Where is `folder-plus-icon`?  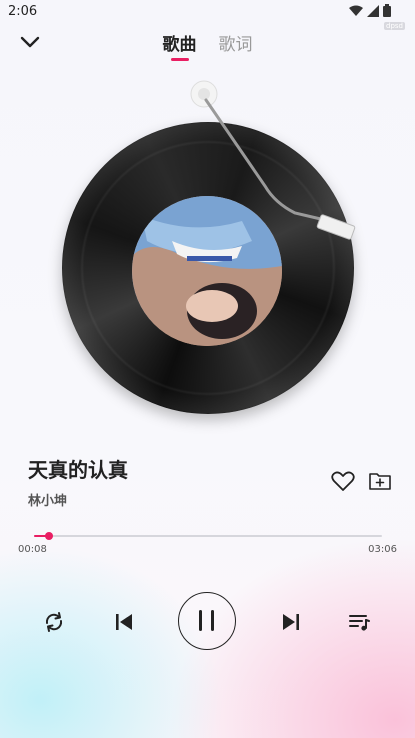
folder-plus-icon is located at coordinates (380, 481).